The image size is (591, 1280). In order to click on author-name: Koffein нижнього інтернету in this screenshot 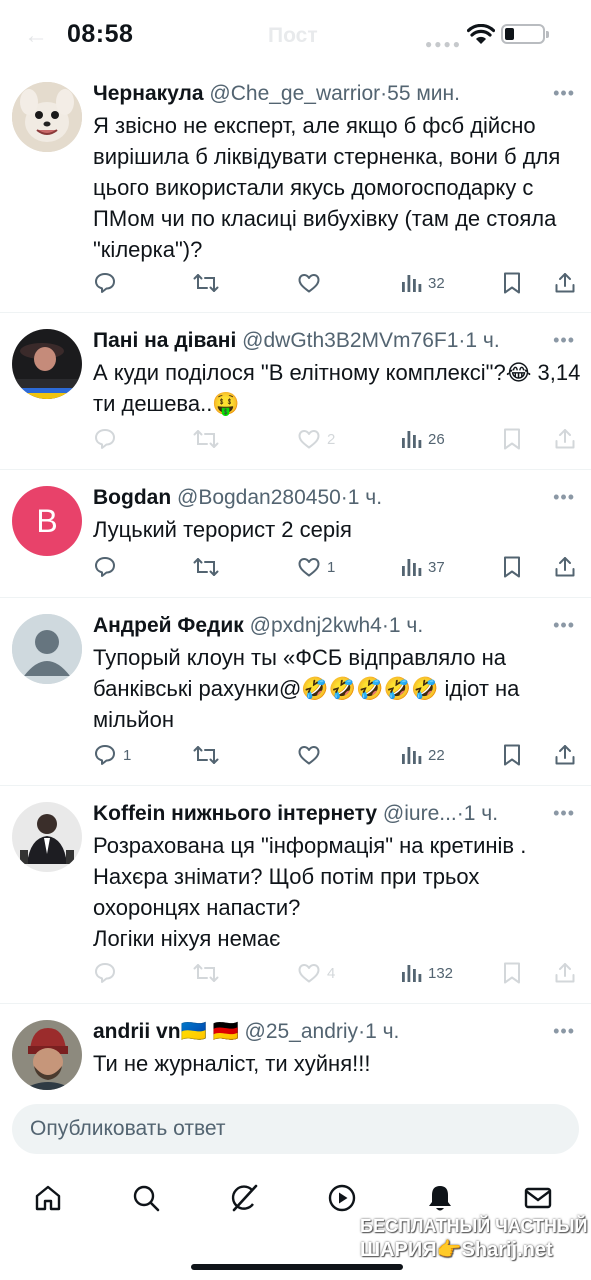, I will do `click(235, 813)`.